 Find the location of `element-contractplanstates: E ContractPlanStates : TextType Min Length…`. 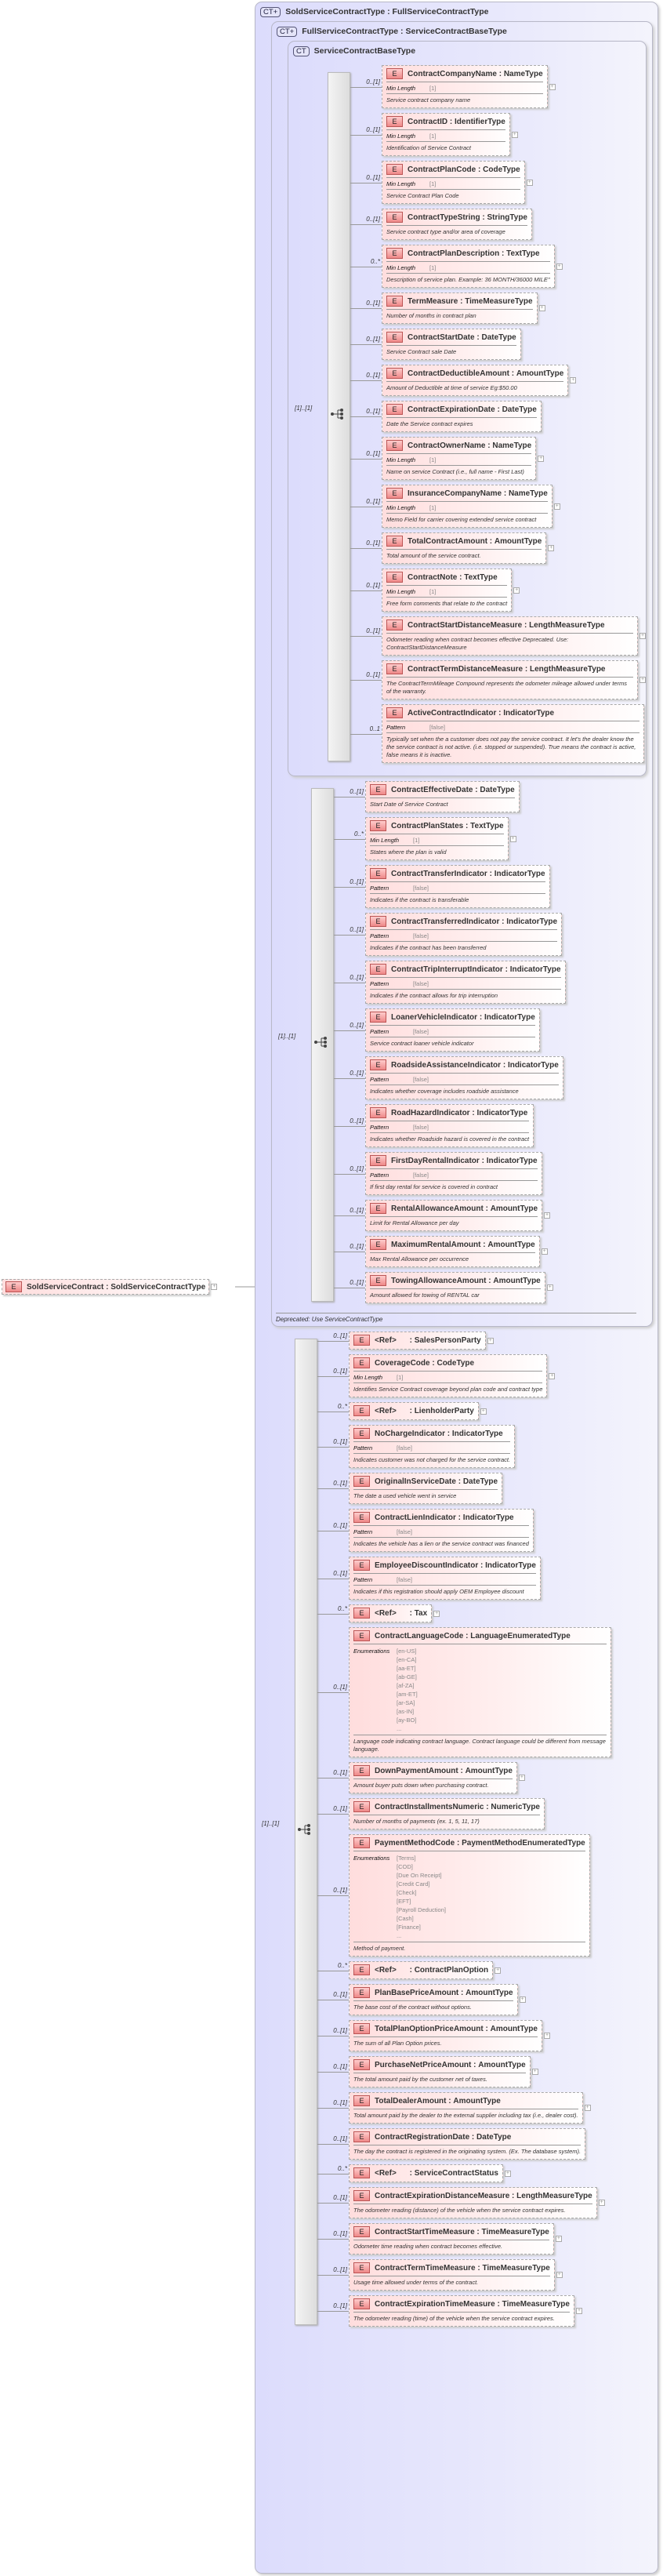

element-contractplanstates: E ContractPlanStates : TextType Min Length… is located at coordinates (437, 839).